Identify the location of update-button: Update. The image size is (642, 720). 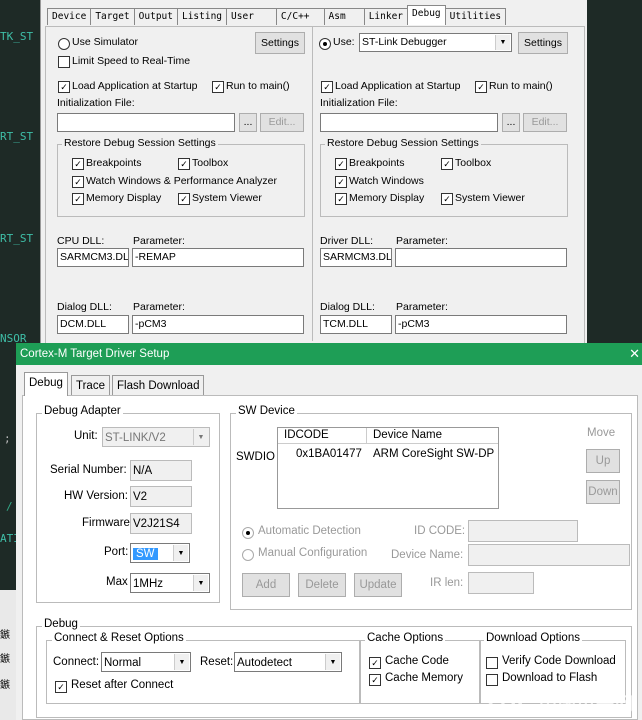
(378, 585).